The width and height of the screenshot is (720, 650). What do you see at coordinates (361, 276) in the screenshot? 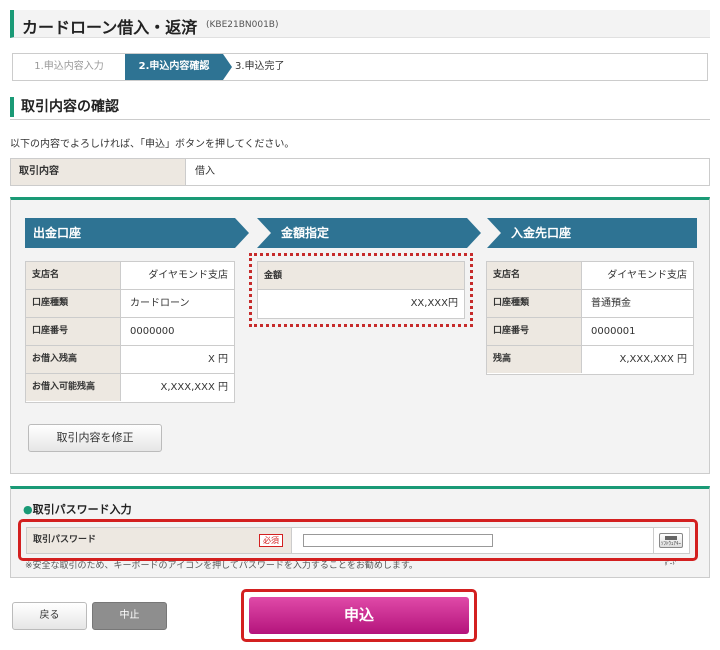
I see `amount-label: 金額` at bounding box center [361, 276].